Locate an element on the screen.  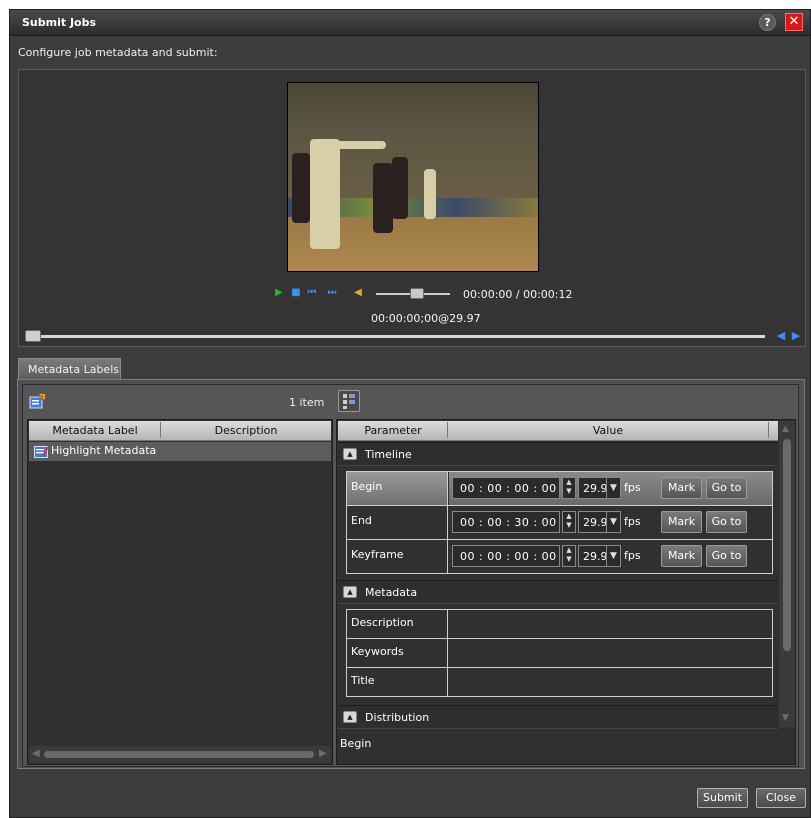
group-distribution: ▲ Distribution is located at coordinates (558, 717).